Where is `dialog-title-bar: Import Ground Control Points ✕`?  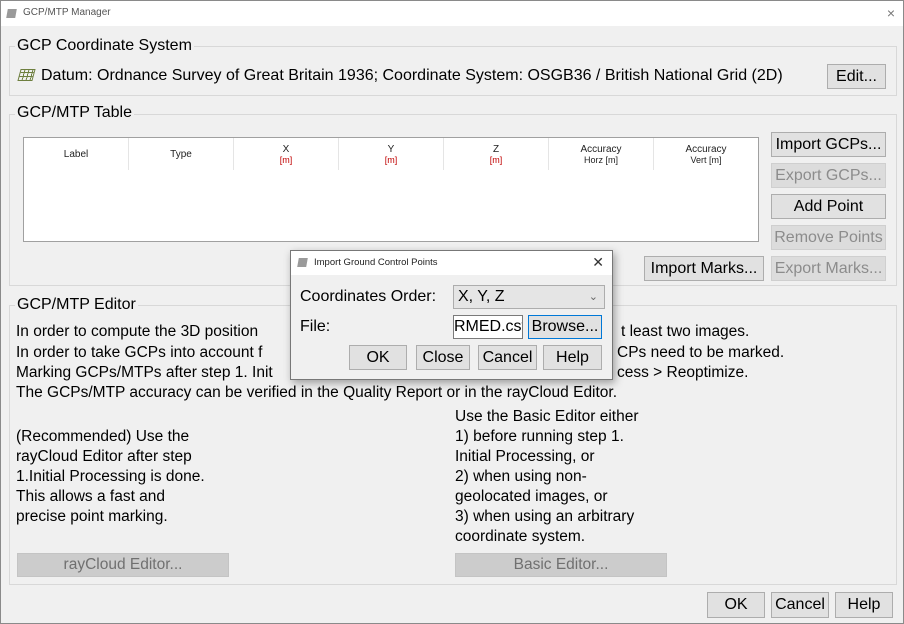 dialog-title-bar: Import Ground Control Points ✕ is located at coordinates (451, 263).